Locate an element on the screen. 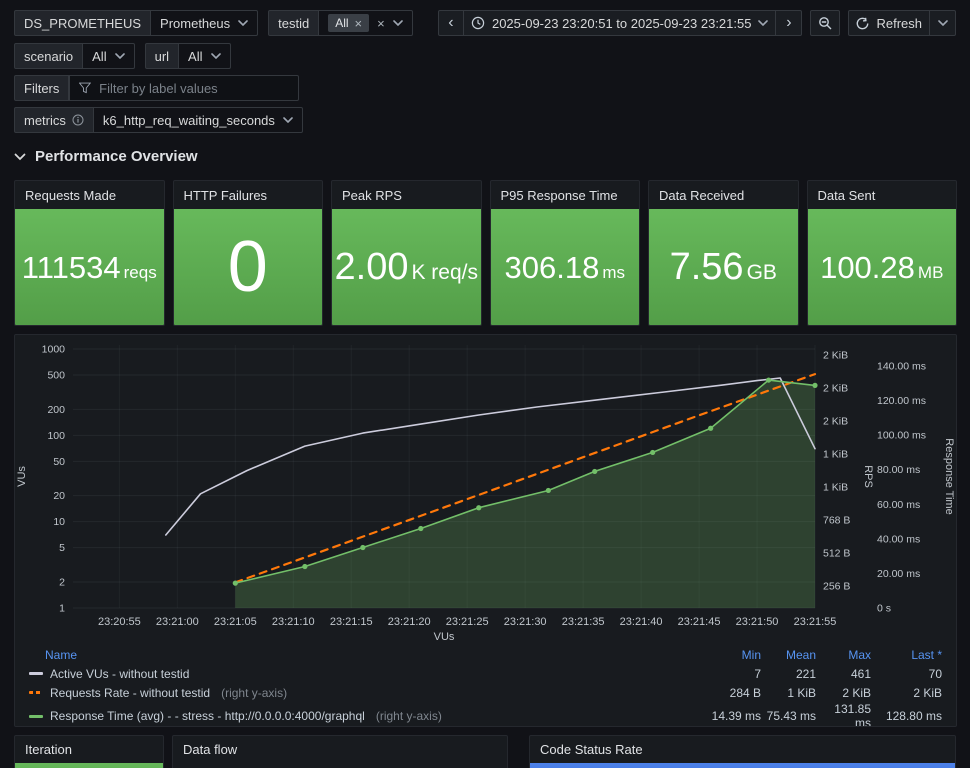 The image size is (970, 768). clear-all-icon: × is located at coordinates (381, 23).